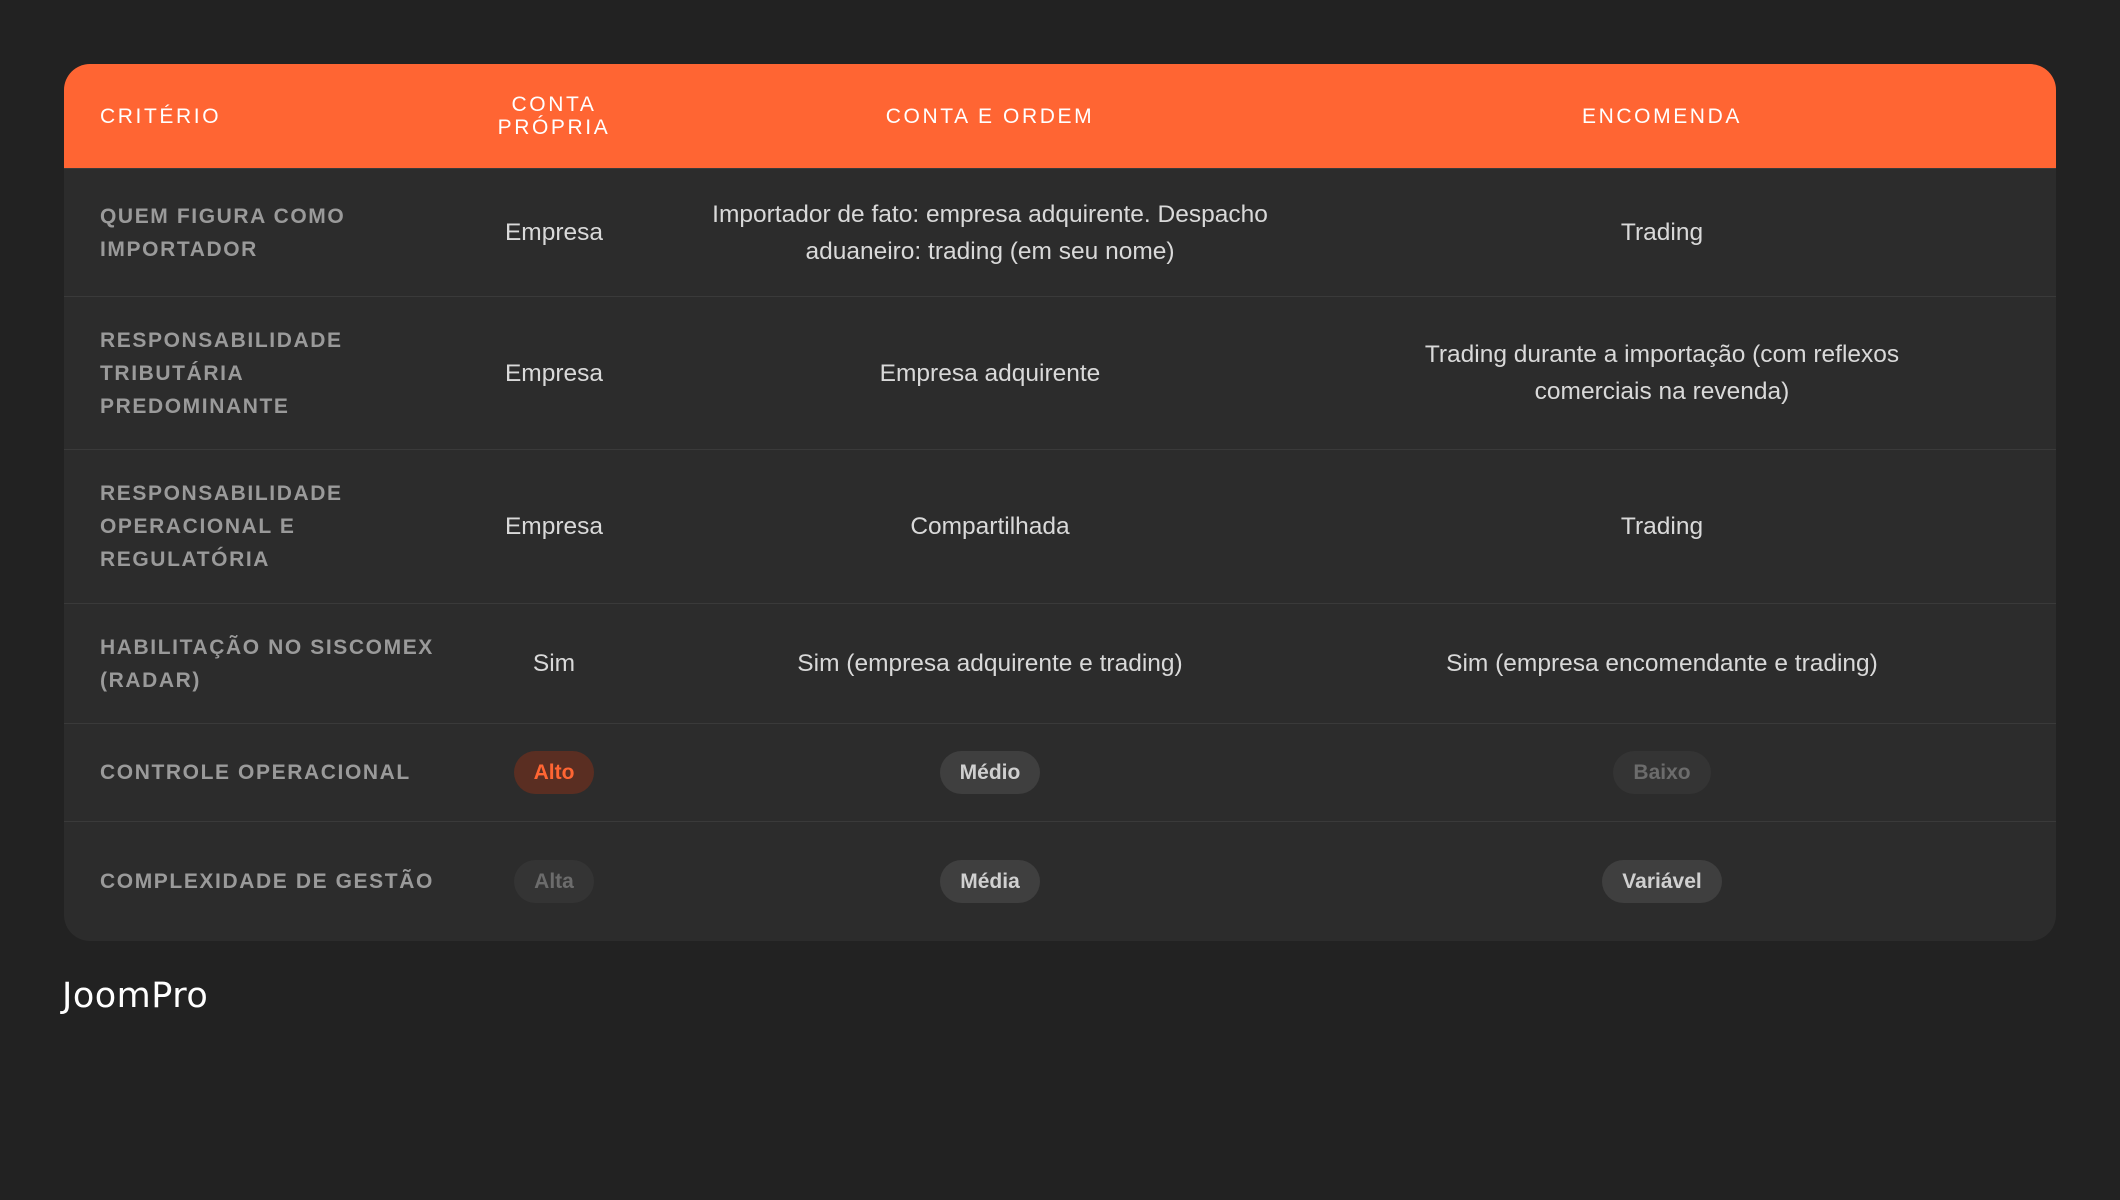 Image resolution: width=2120 pixels, height=1200 pixels. I want to click on conta-e-ordem-cell: Empresa adquirente, so click(990, 373).